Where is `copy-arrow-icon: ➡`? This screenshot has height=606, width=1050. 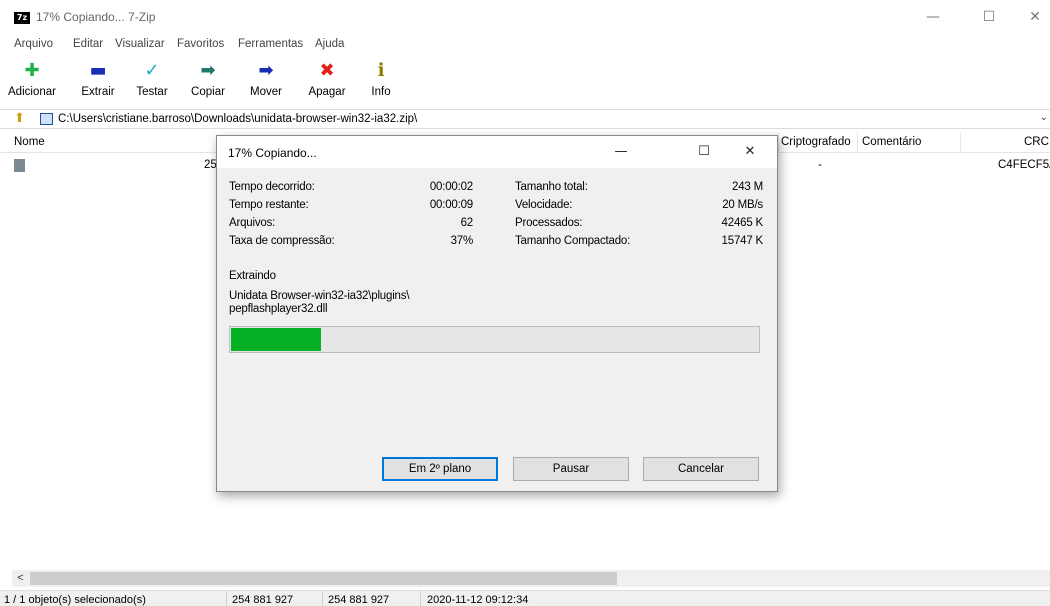 copy-arrow-icon: ➡ is located at coordinates (208, 70).